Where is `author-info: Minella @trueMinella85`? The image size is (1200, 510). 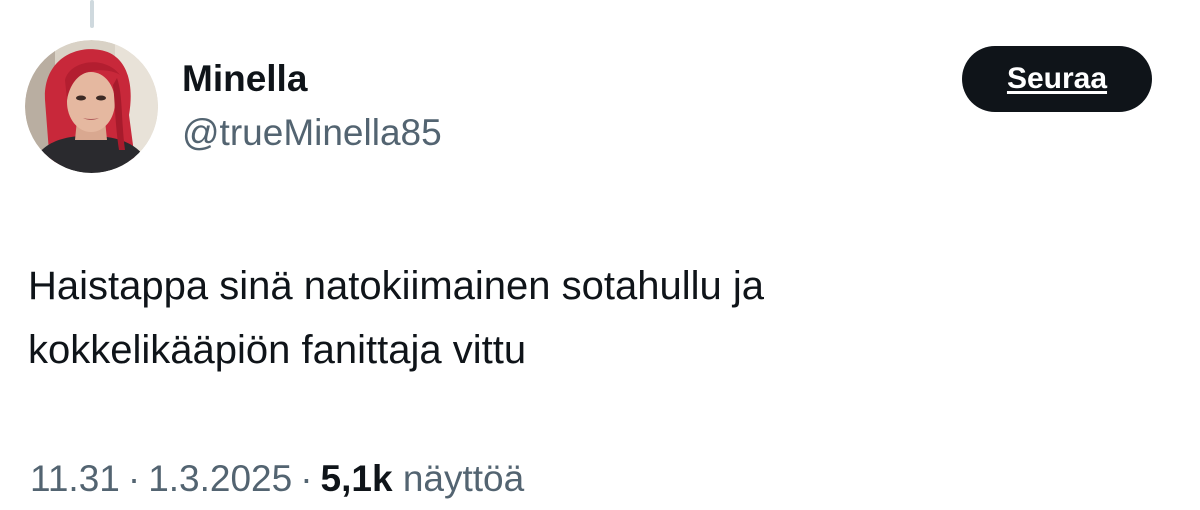
author-info: Minella @trueMinella85 is located at coordinates (312, 106).